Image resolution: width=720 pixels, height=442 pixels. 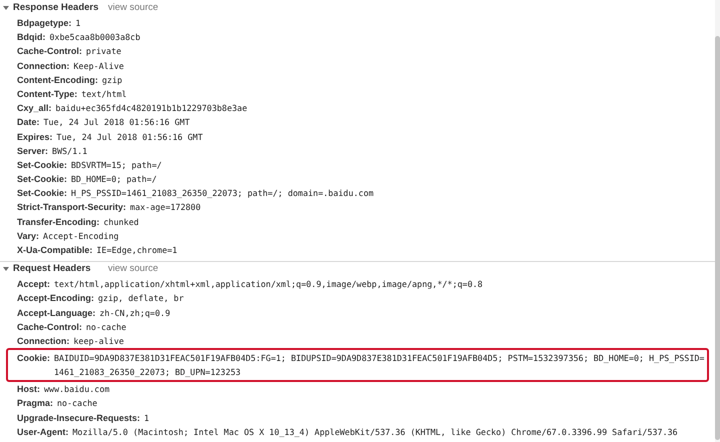 What do you see at coordinates (104, 94) in the screenshot?
I see `header-value: text/html` at bounding box center [104, 94].